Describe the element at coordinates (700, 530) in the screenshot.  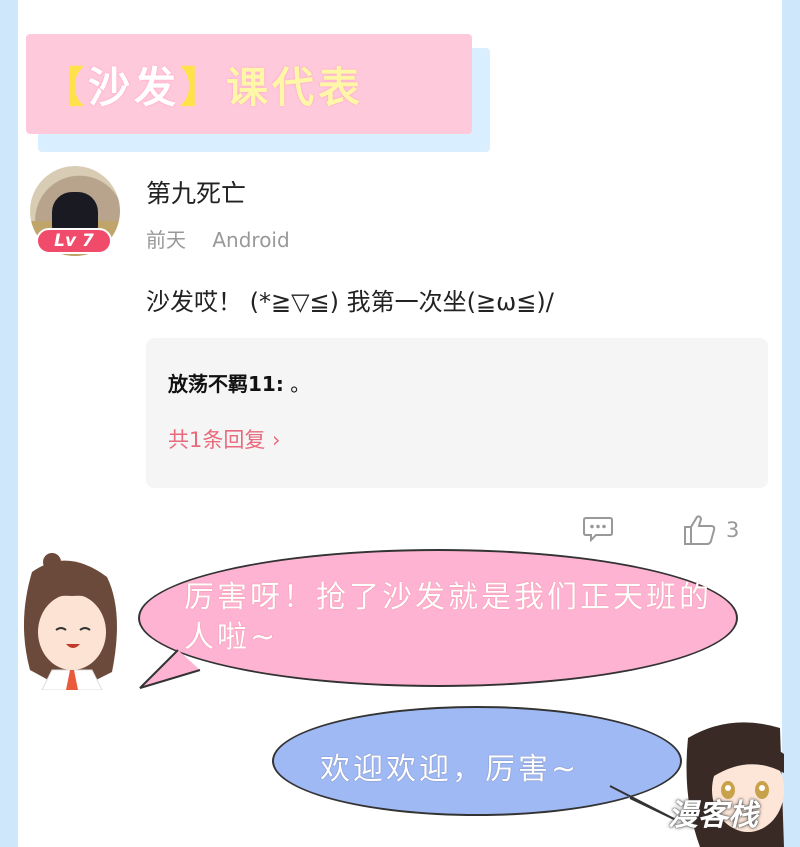
I see `thumbs-up-icon` at that location.